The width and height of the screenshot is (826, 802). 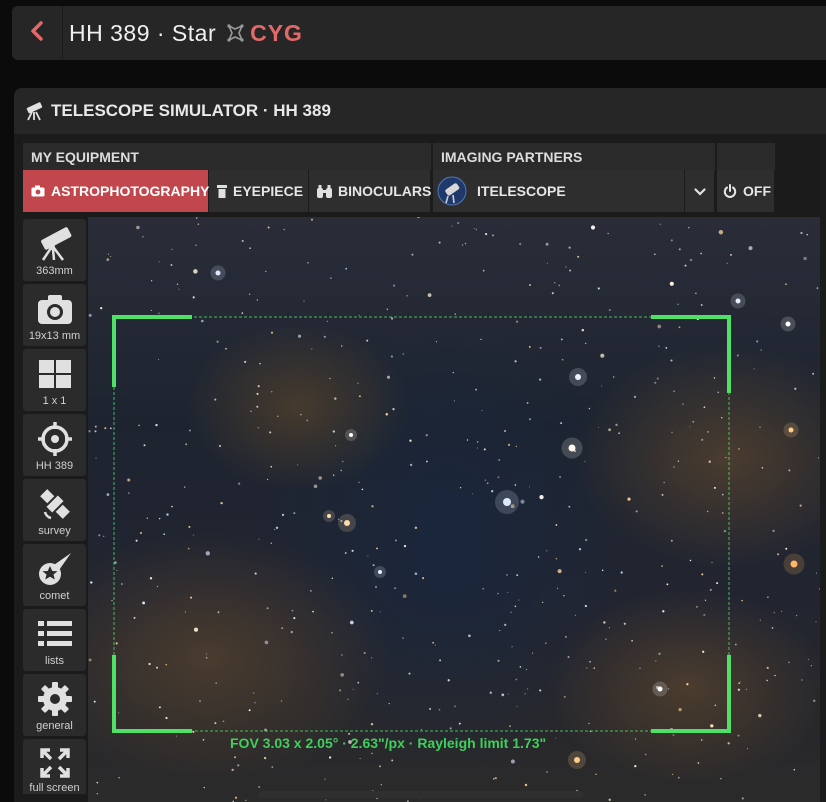 What do you see at coordinates (54, 271) in the screenshot?
I see `sidebar-item-label: 363mm` at bounding box center [54, 271].